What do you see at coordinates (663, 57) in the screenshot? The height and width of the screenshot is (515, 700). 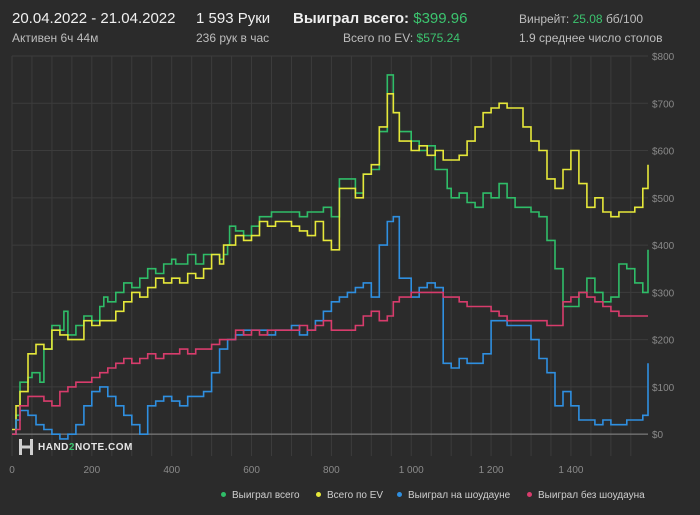 I see `y-tick-label: $800` at bounding box center [663, 57].